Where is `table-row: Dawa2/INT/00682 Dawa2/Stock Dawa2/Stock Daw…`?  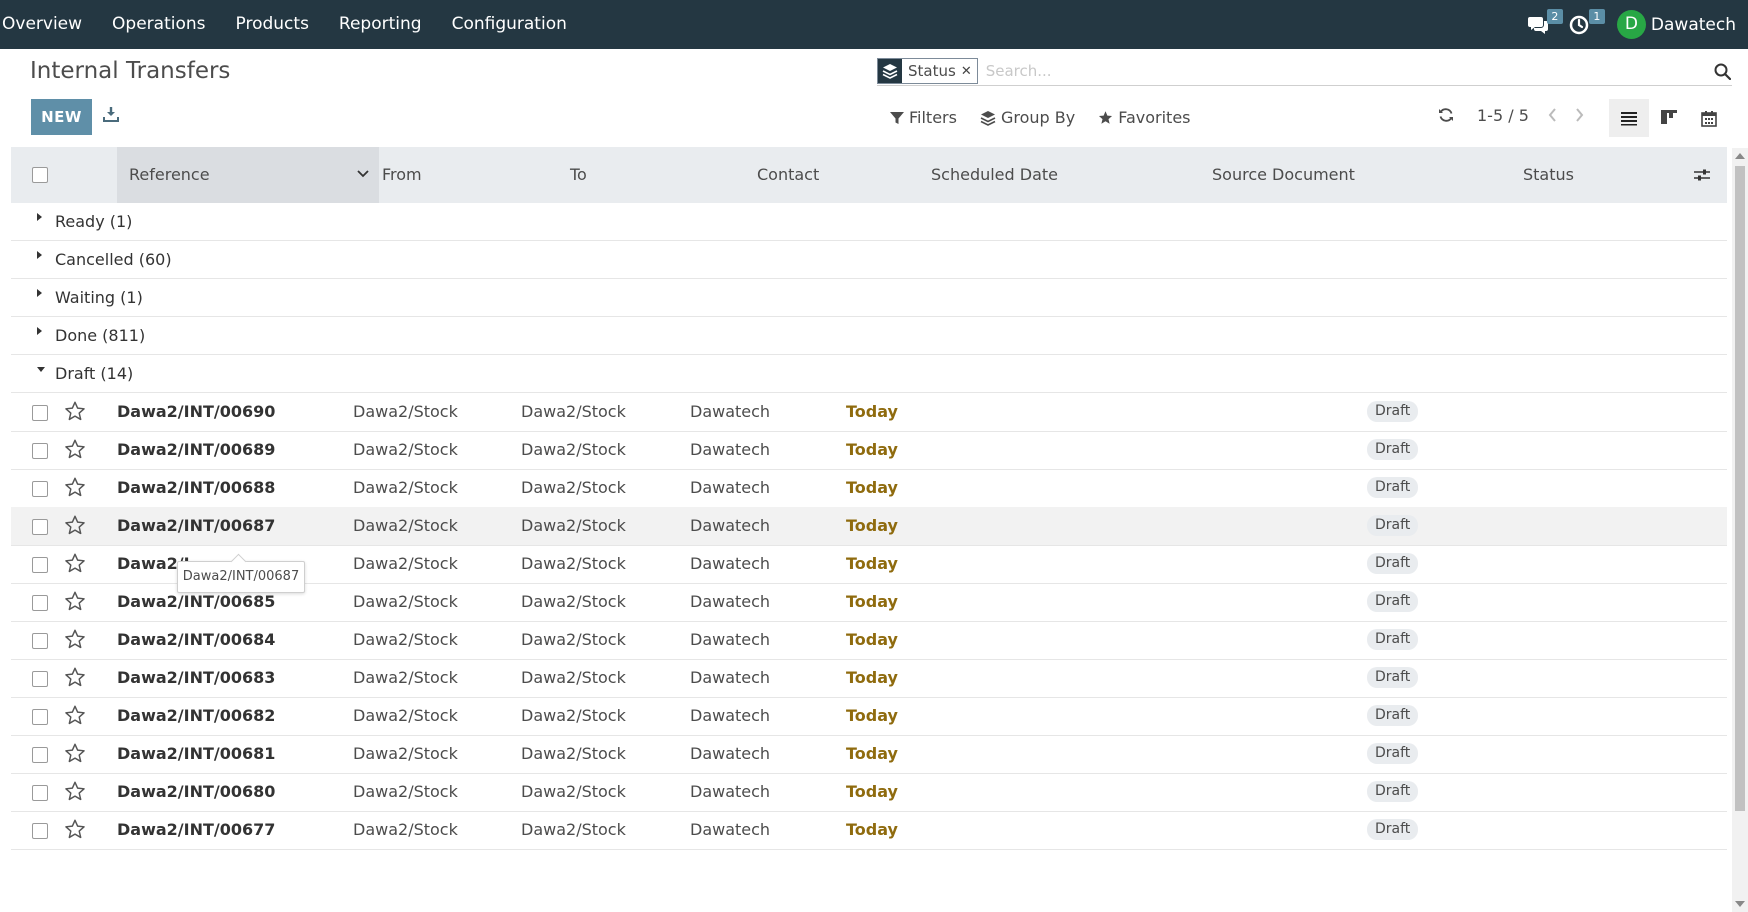 table-row: Dawa2/INT/00682 Dawa2/Stock Dawa2/Stock Daw… is located at coordinates (869, 716).